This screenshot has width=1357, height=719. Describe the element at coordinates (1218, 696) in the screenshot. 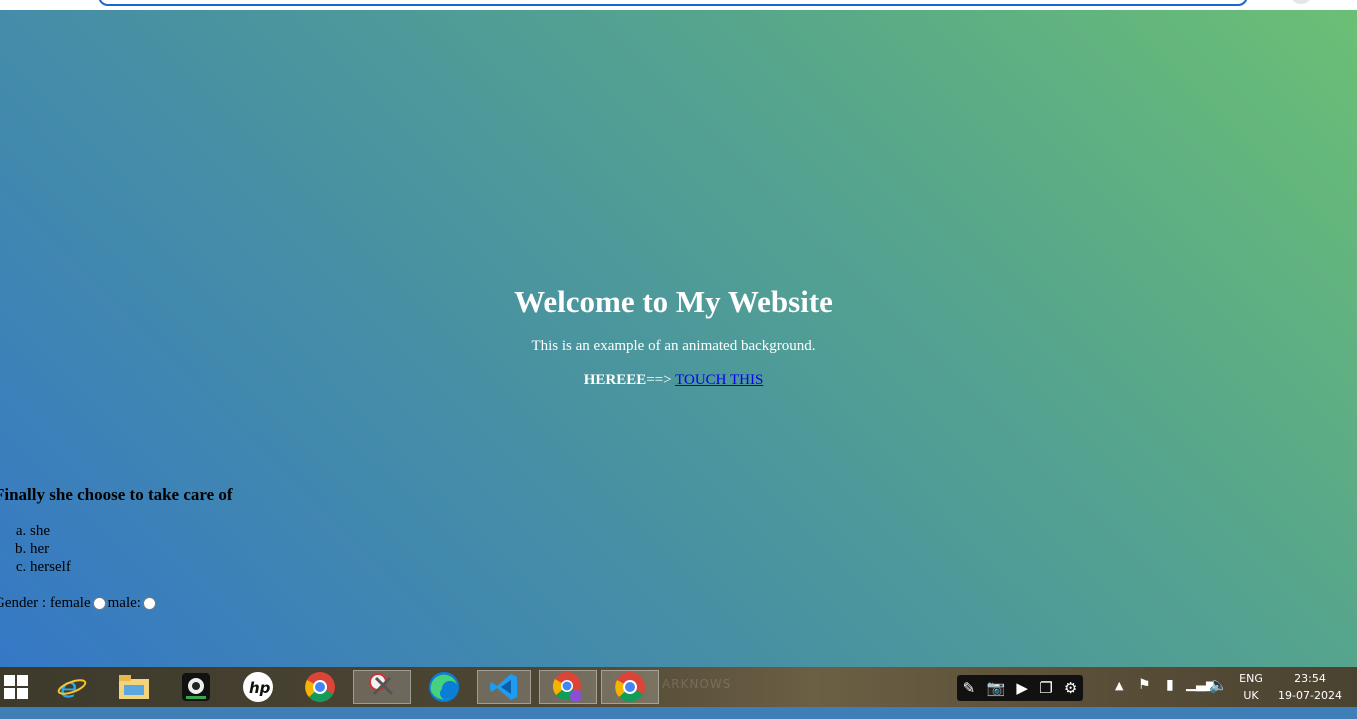

I see `volume-icon: 🔈` at that location.